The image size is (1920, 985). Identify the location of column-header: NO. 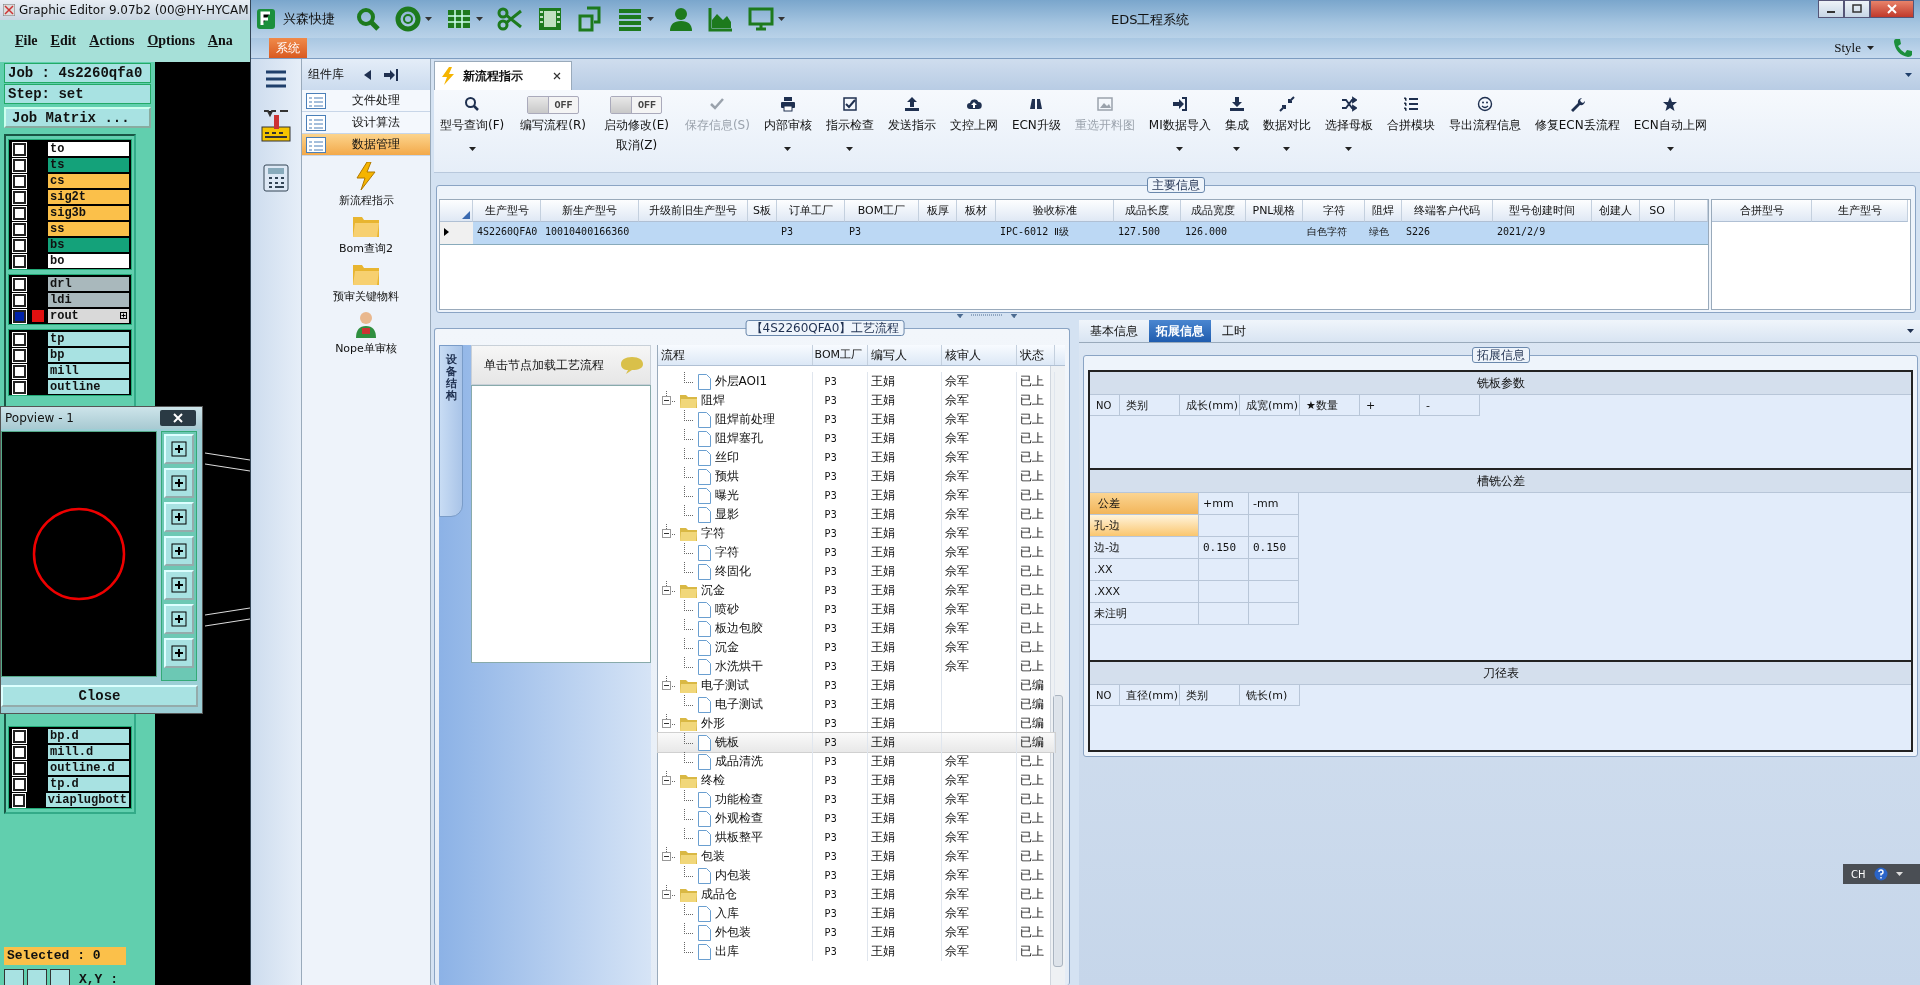
(1105, 405).